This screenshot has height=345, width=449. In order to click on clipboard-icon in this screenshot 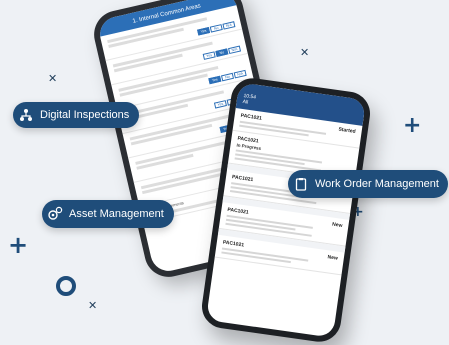, I will do `click(301, 184)`.